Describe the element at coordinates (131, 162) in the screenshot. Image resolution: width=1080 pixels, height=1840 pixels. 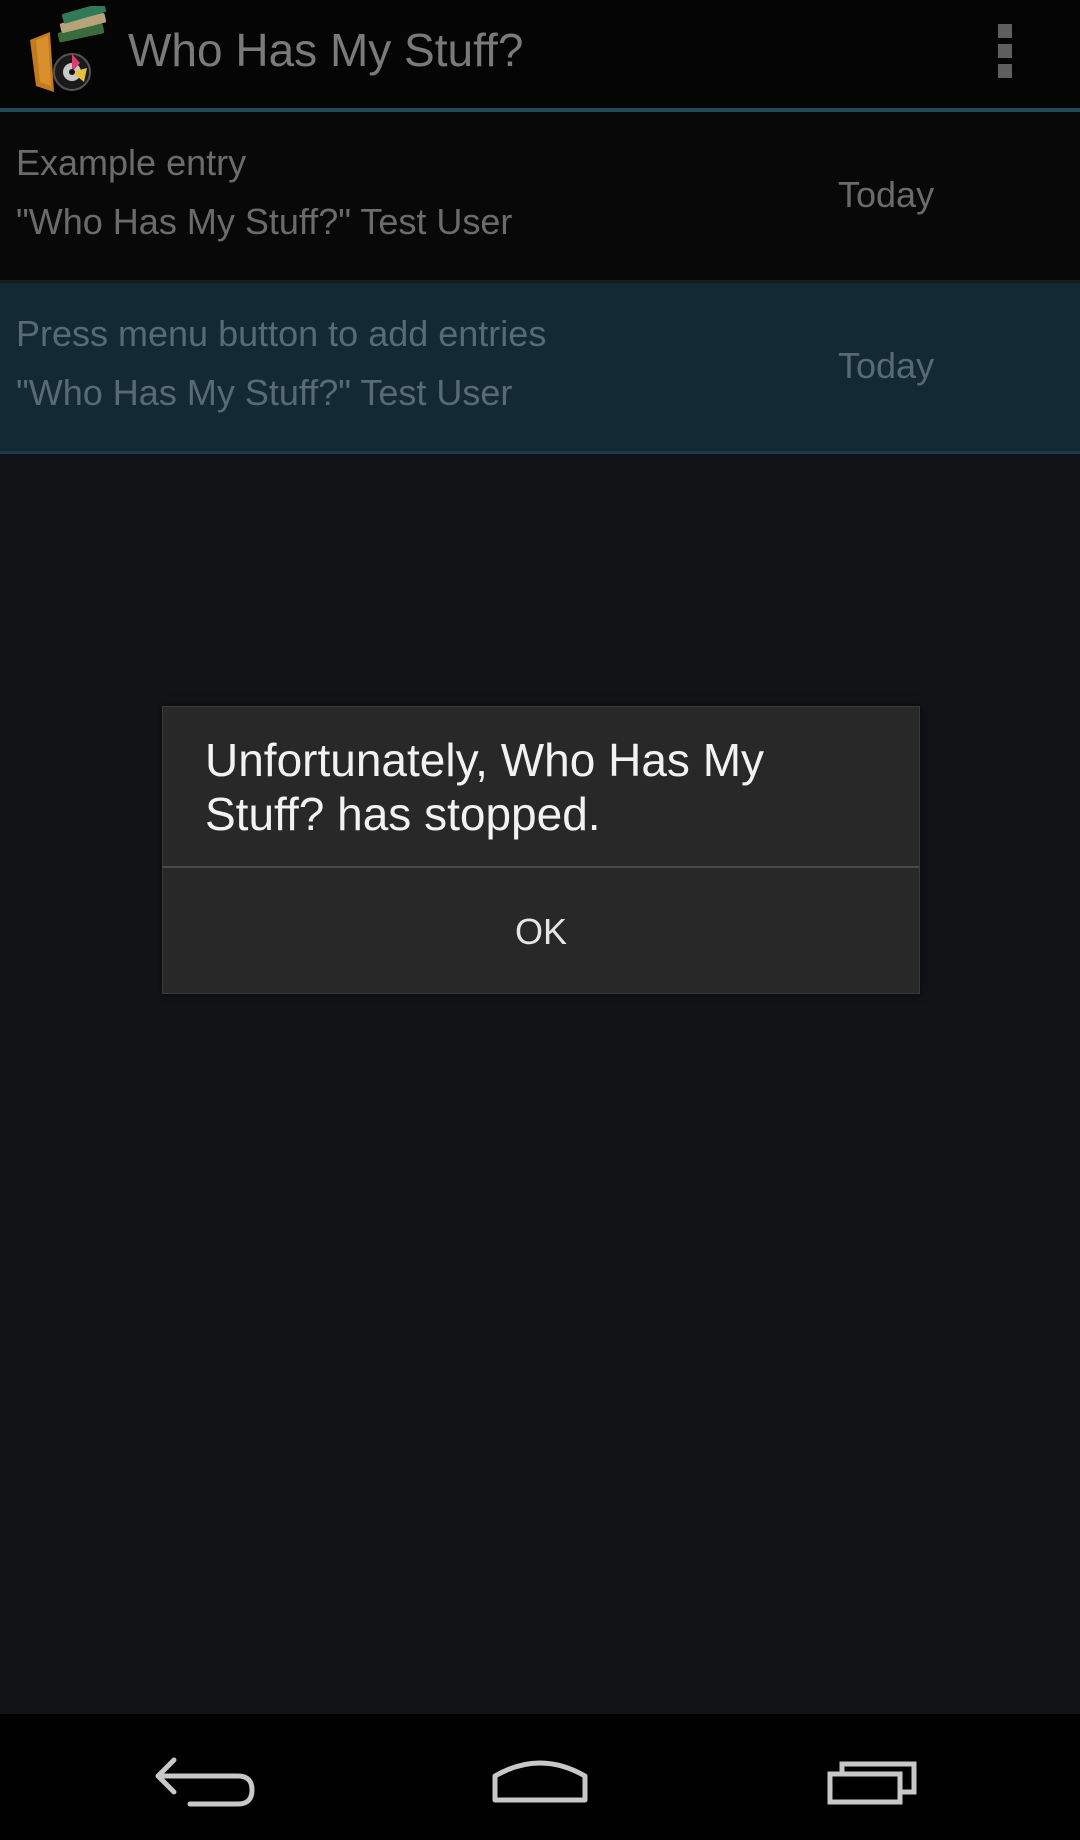
I see `entry-title: Example entry` at that location.